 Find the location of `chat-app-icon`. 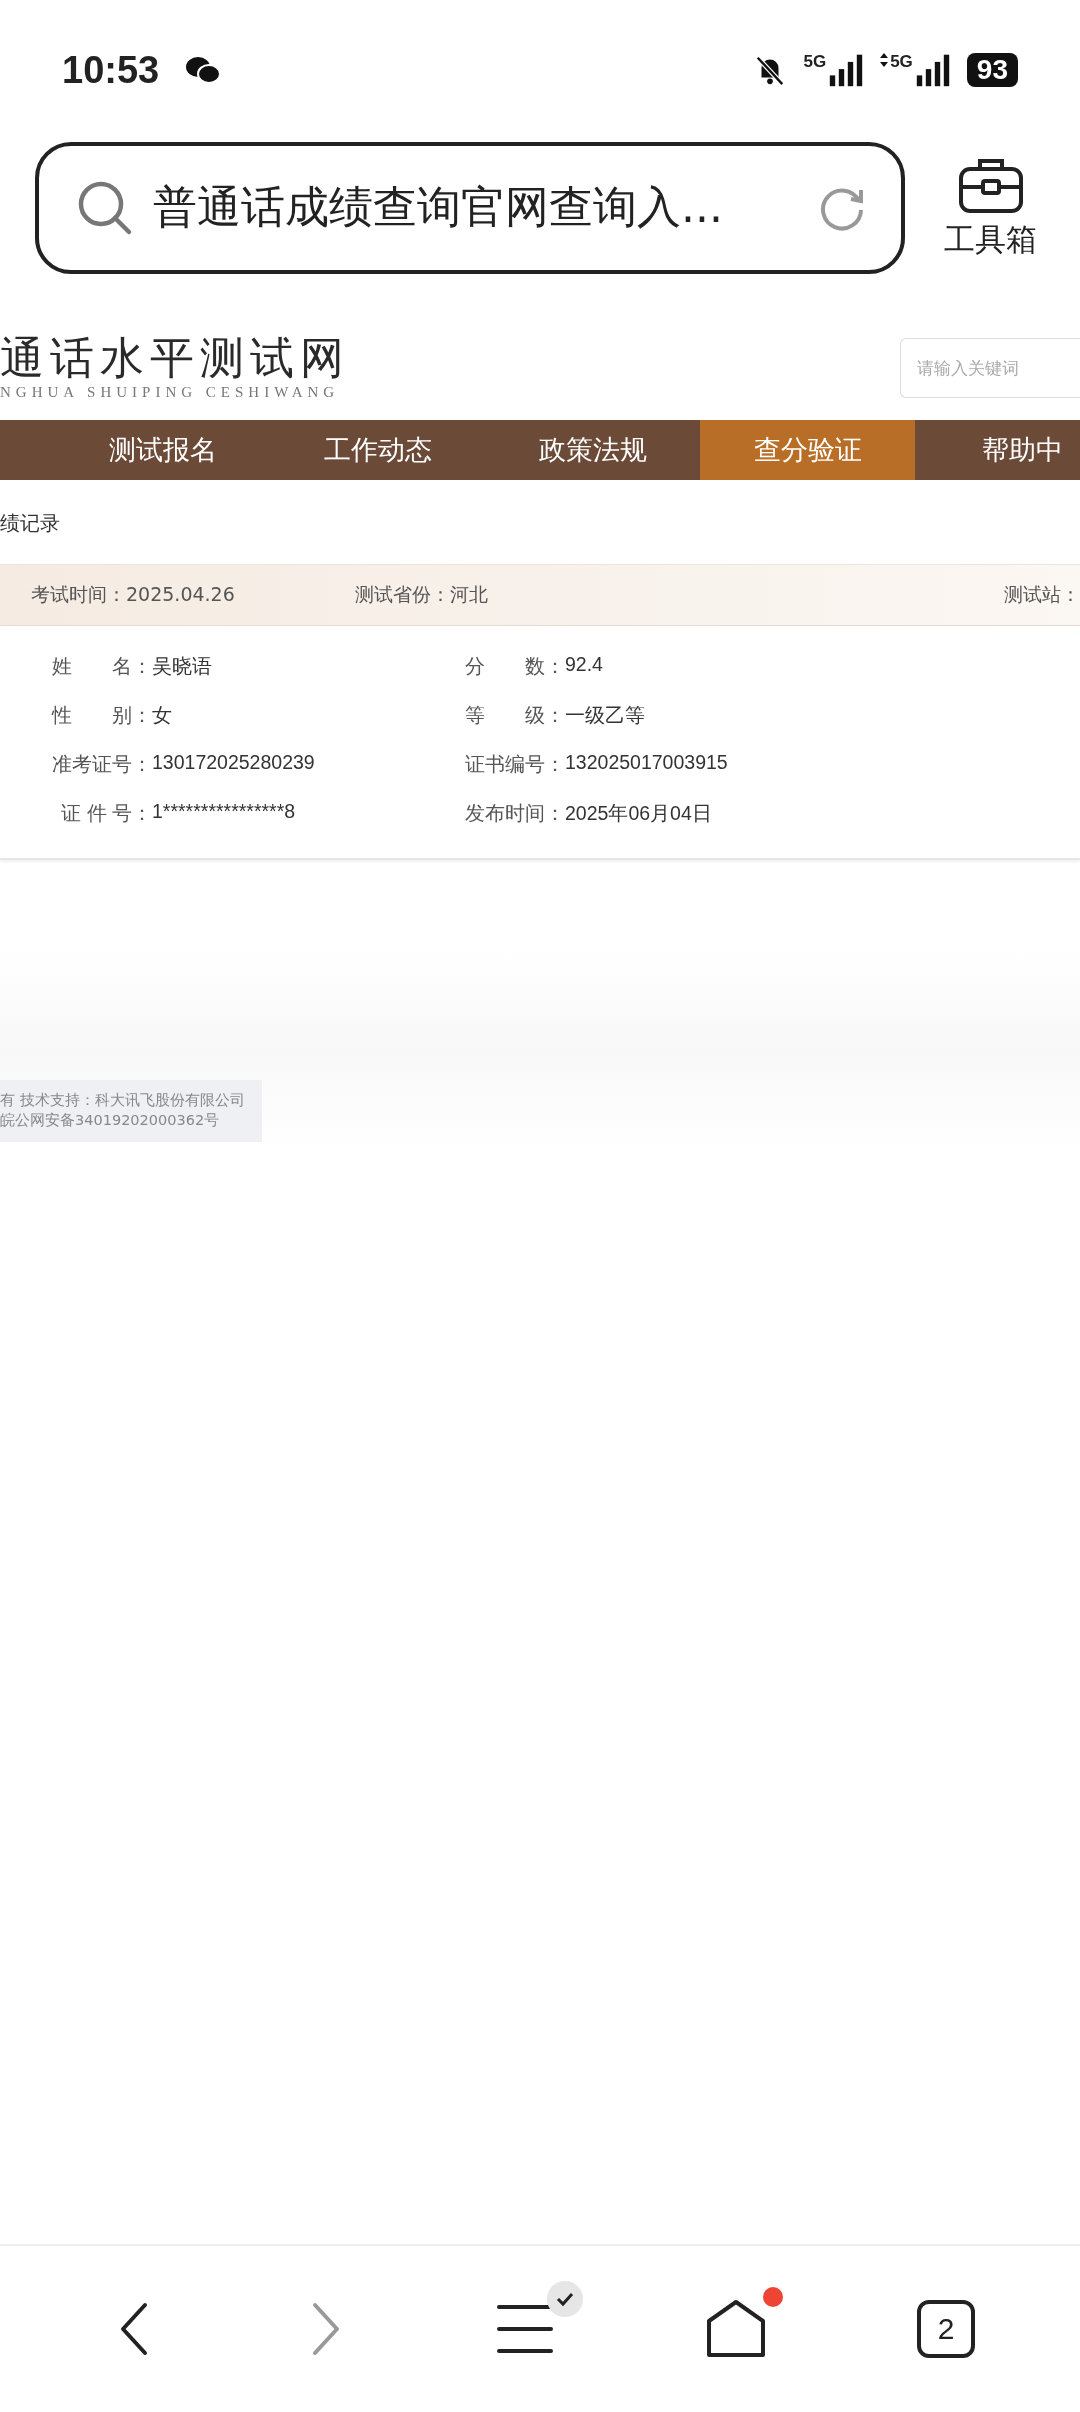

chat-app-icon is located at coordinates (203, 70).